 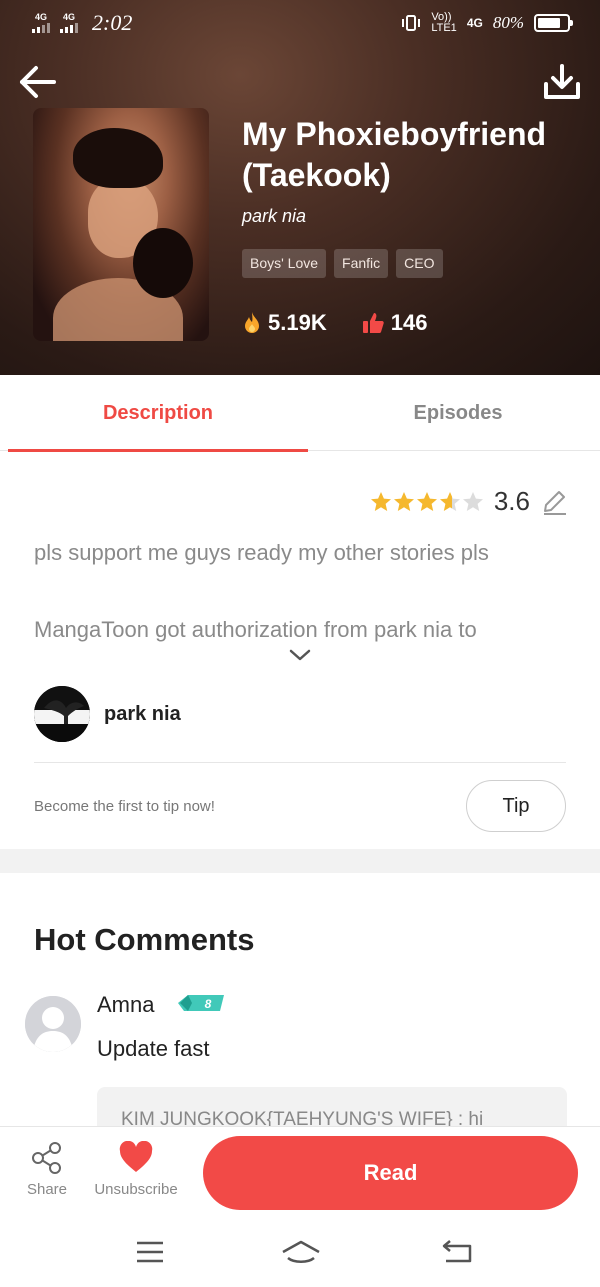 I want to click on comment-text: Update fast, so click(x=153, y=1048).